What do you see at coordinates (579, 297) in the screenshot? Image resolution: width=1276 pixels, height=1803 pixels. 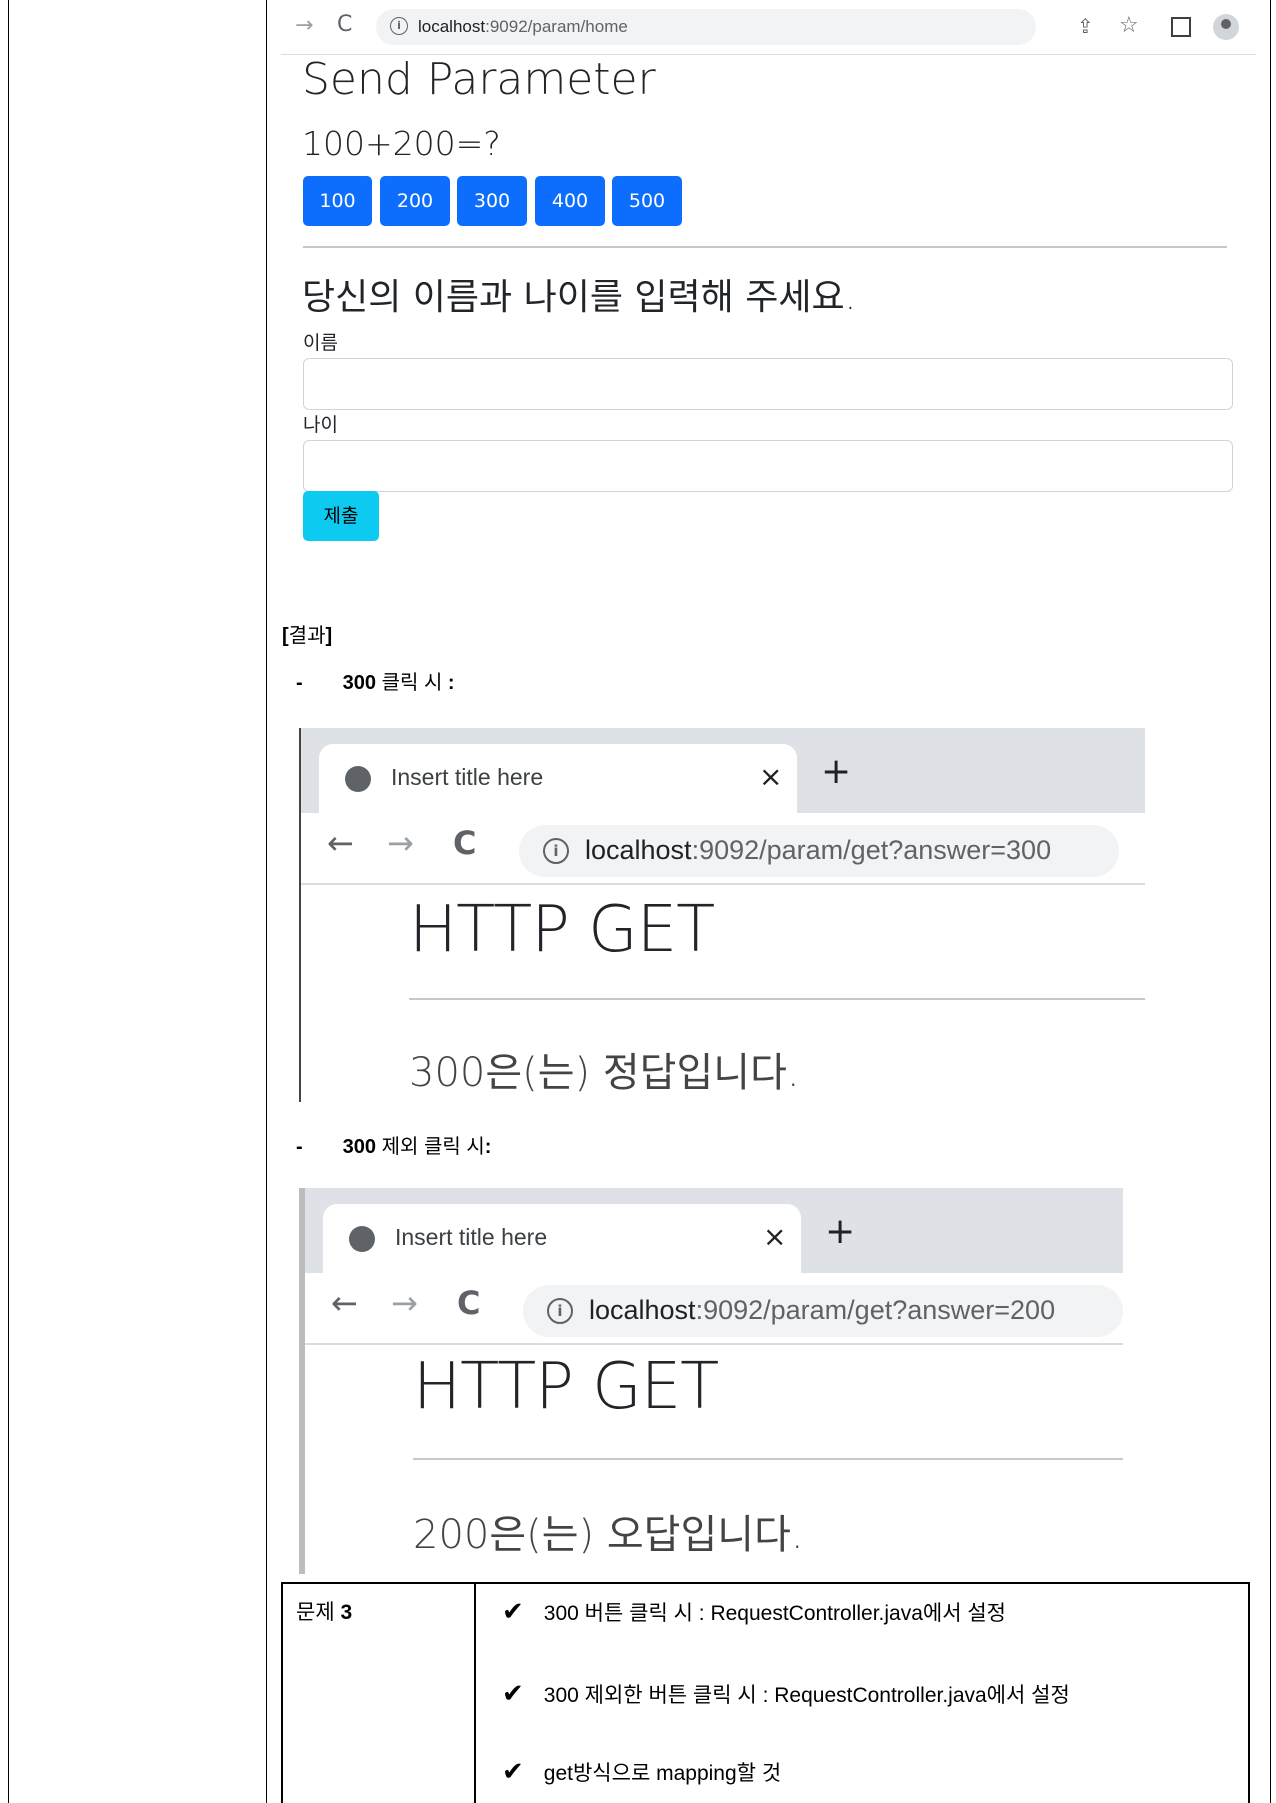 I see `form-prompt: 당신의 이름과 나이를 입력해 주세요.` at bounding box center [579, 297].